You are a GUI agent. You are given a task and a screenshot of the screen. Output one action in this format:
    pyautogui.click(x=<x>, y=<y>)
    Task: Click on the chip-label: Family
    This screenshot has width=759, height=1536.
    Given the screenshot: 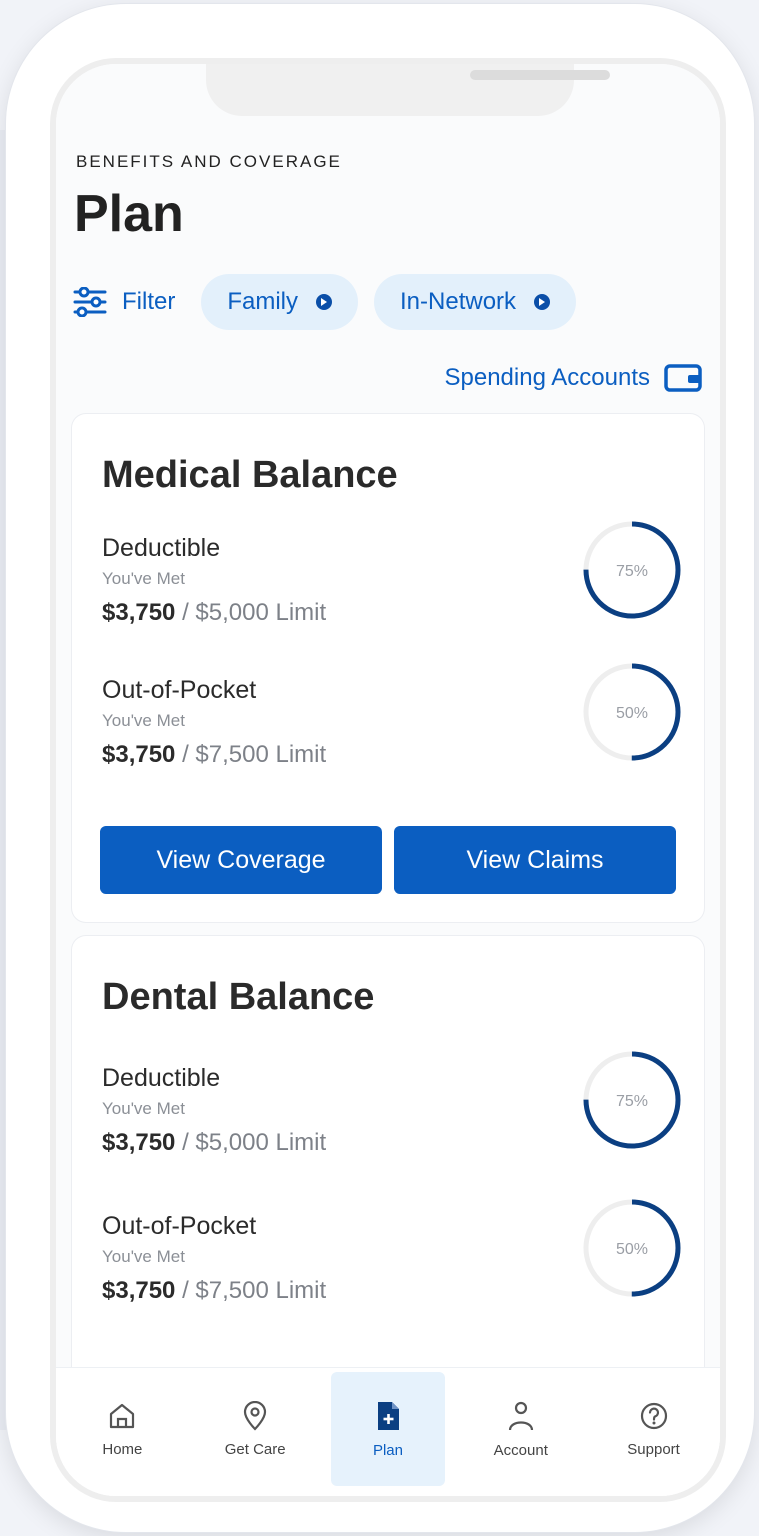 What is the action you would take?
    pyautogui.click(x=263, y=301)
    